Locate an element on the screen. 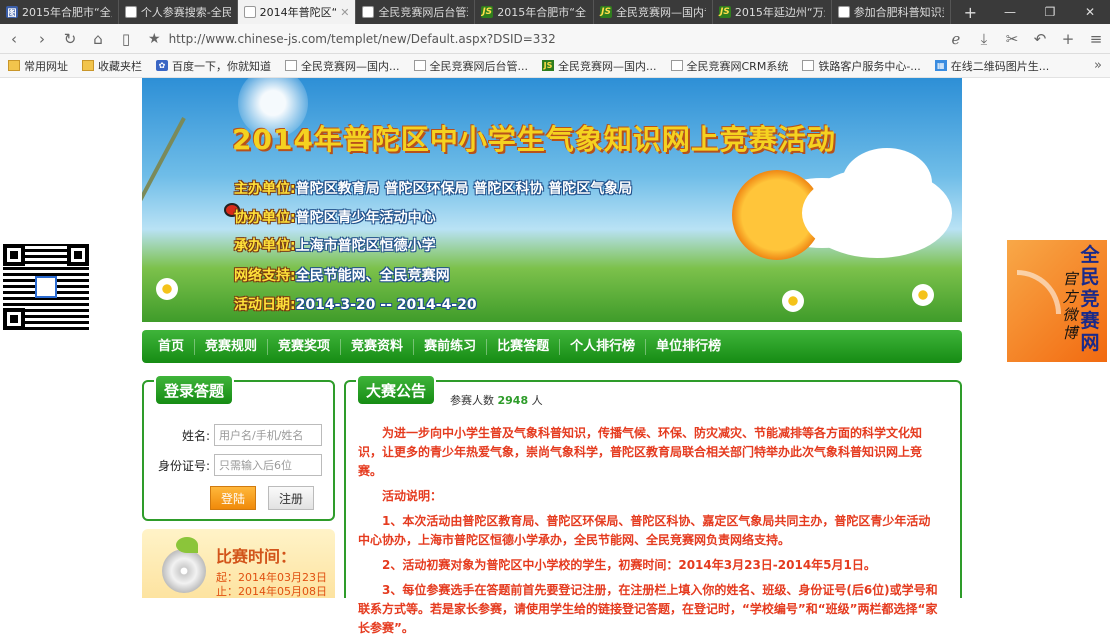  login-button: 登陆 is located at coordinates (233, 498).